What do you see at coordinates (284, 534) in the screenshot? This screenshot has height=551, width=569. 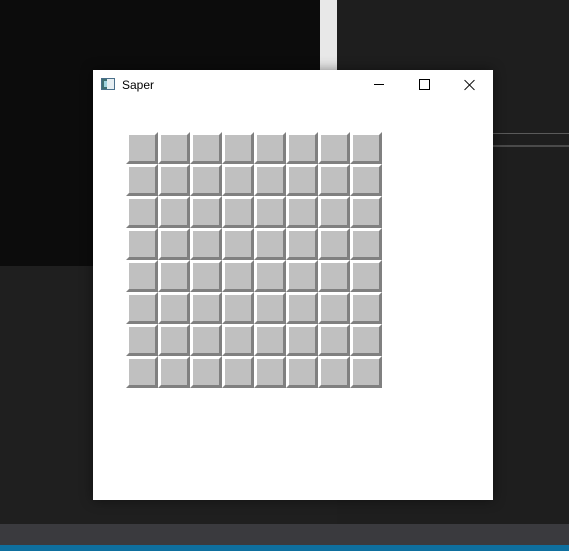 I see `taskbar` at bounding box center [284, 534].